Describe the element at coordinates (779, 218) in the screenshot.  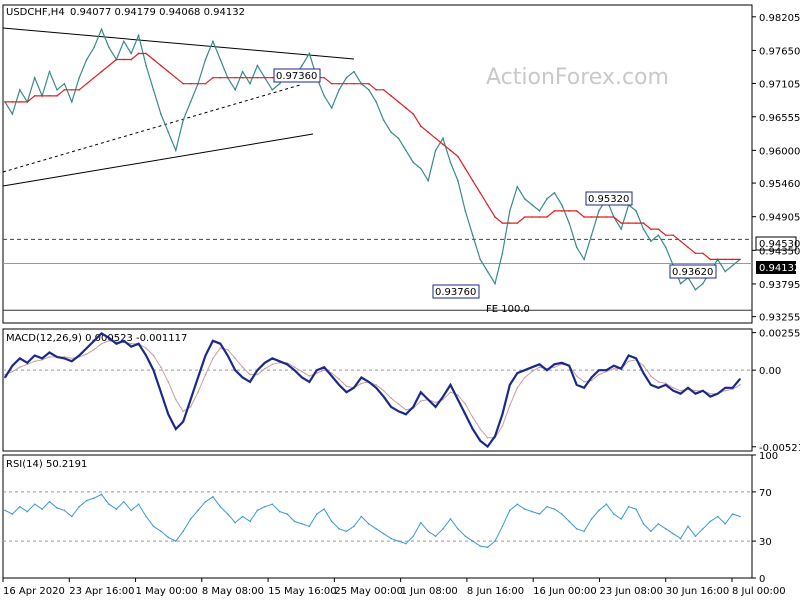
I see `y-tick-label: 0.94905` at that location.